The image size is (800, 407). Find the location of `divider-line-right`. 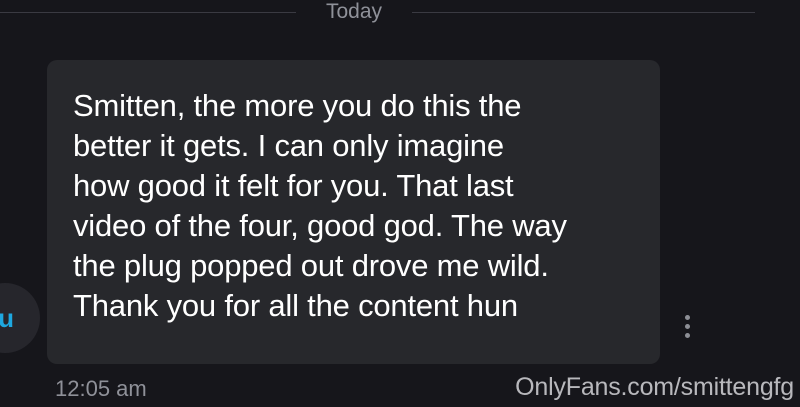

divider-line-right is located at coordinates (583, 12).